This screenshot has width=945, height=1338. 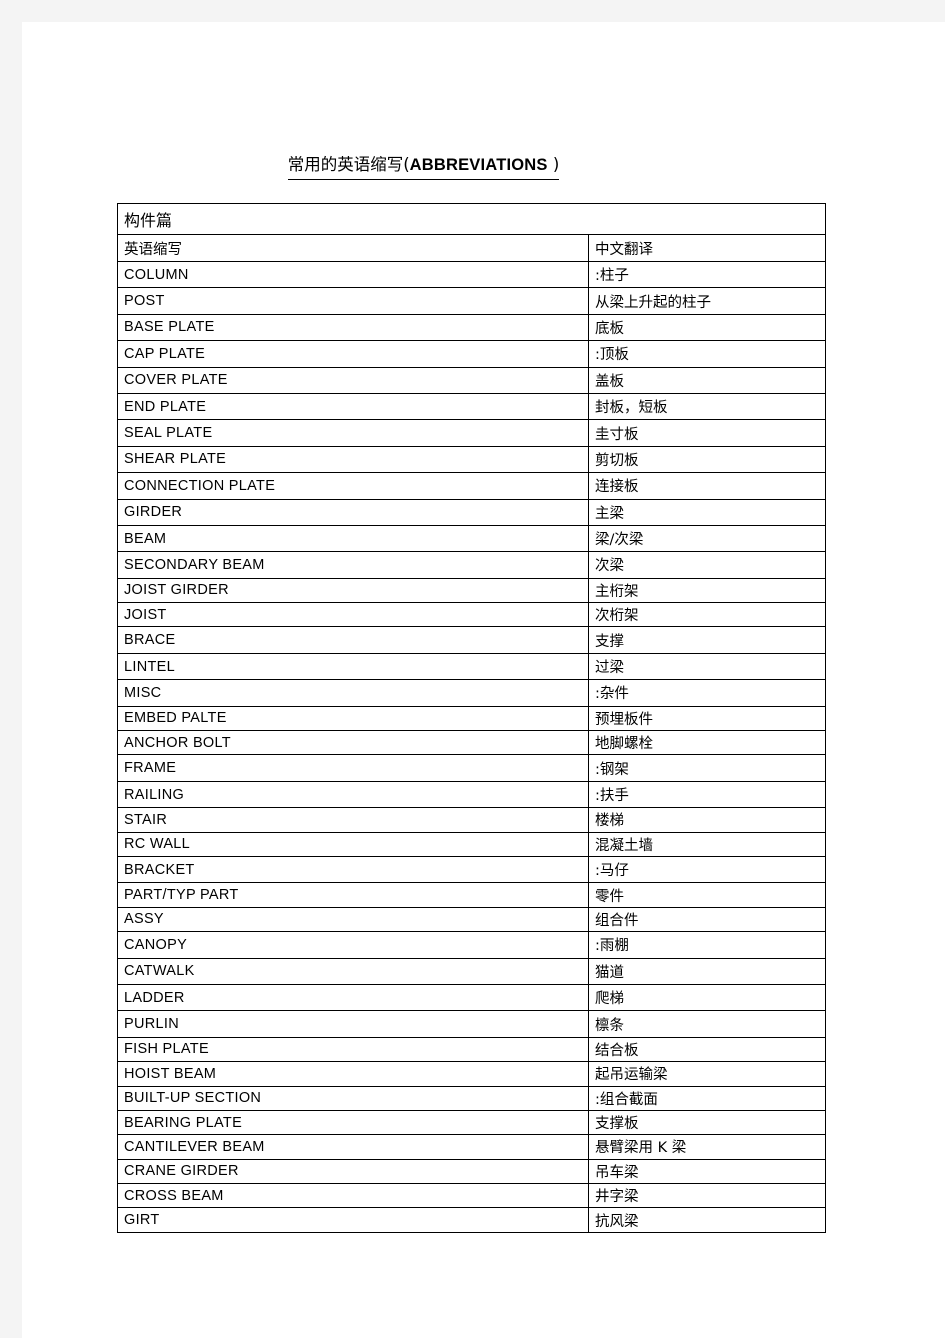 I want to click on table-row: FISH PLATE 结合板, so click(x=472, y=1049).